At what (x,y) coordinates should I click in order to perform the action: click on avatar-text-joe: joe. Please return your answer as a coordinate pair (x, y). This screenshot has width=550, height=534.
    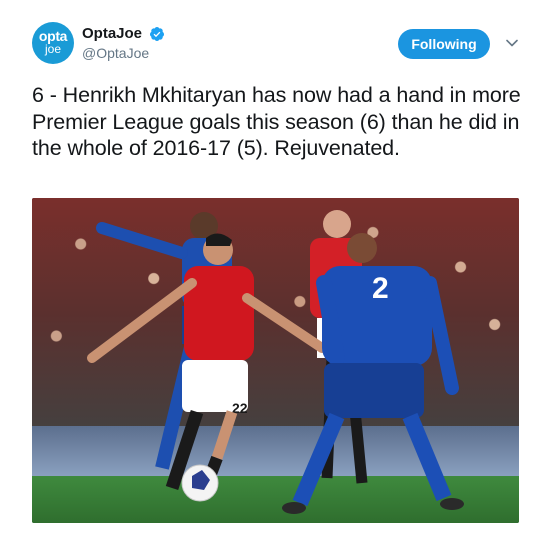
    Looking at the image, I should click on (52, 49).